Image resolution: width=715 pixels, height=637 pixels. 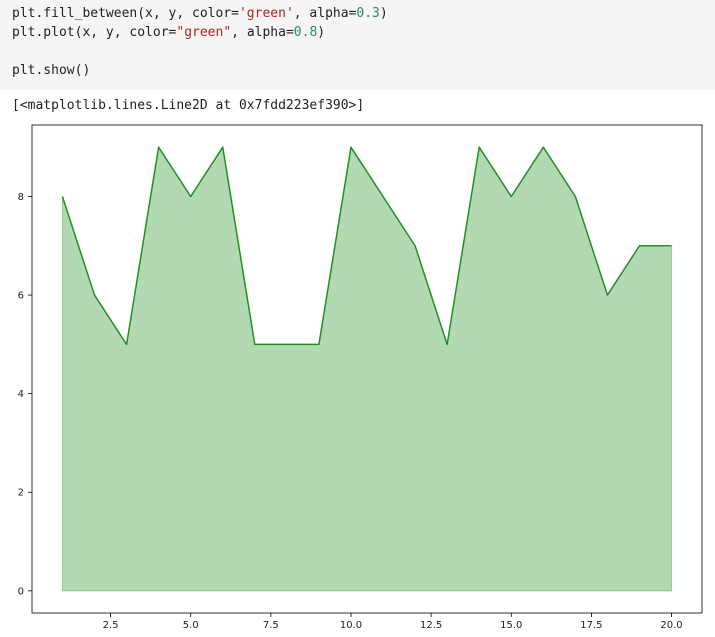 I want to click on code-line-show: plt.show(), so click(x=51, y=70).